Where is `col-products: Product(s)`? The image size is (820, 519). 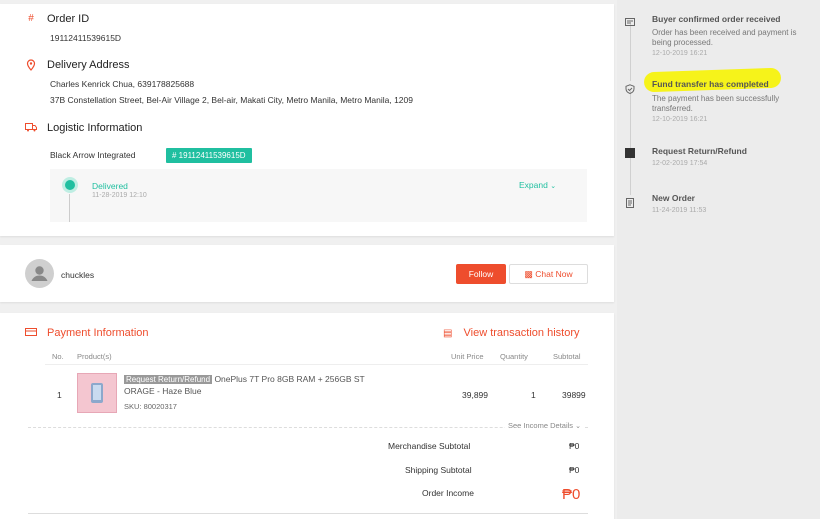
col-products: Product(s) is located at coordinates (94, 356).